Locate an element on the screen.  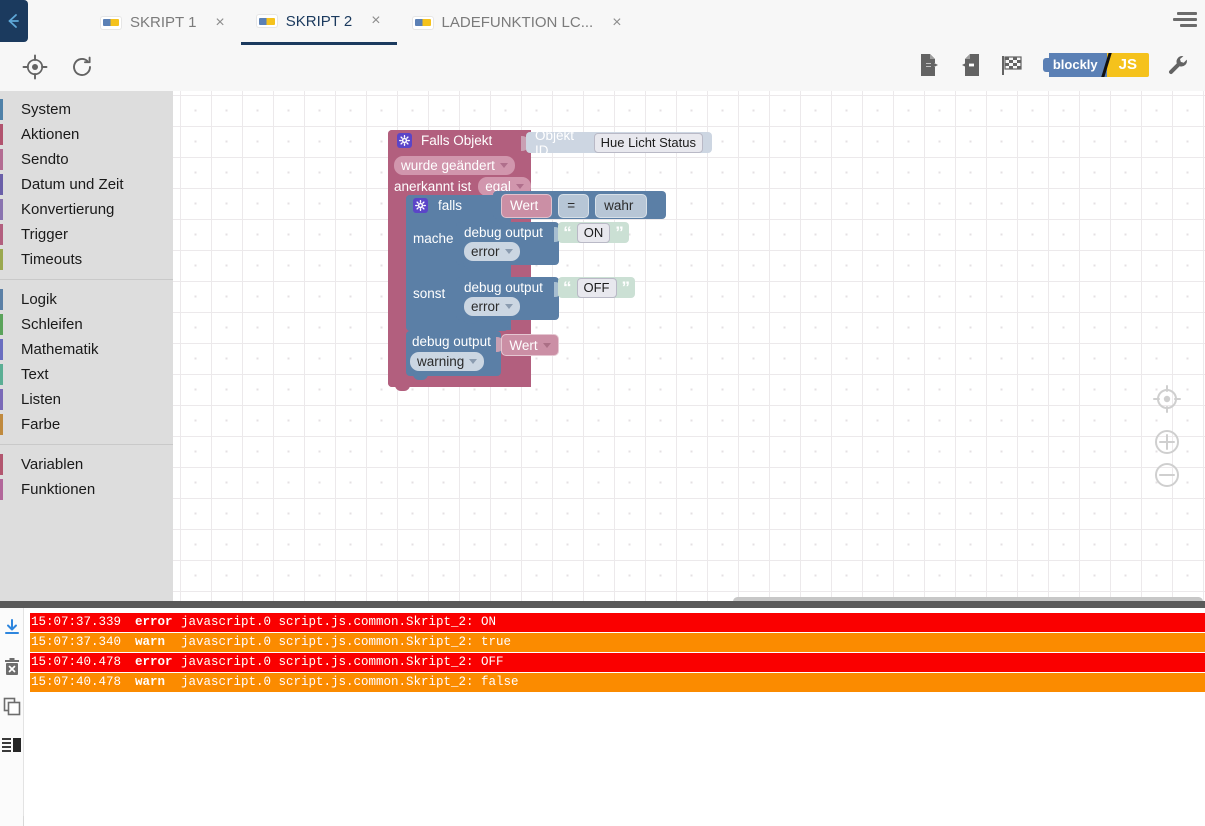
block-foot-notch is located at coordinates (402, 388).